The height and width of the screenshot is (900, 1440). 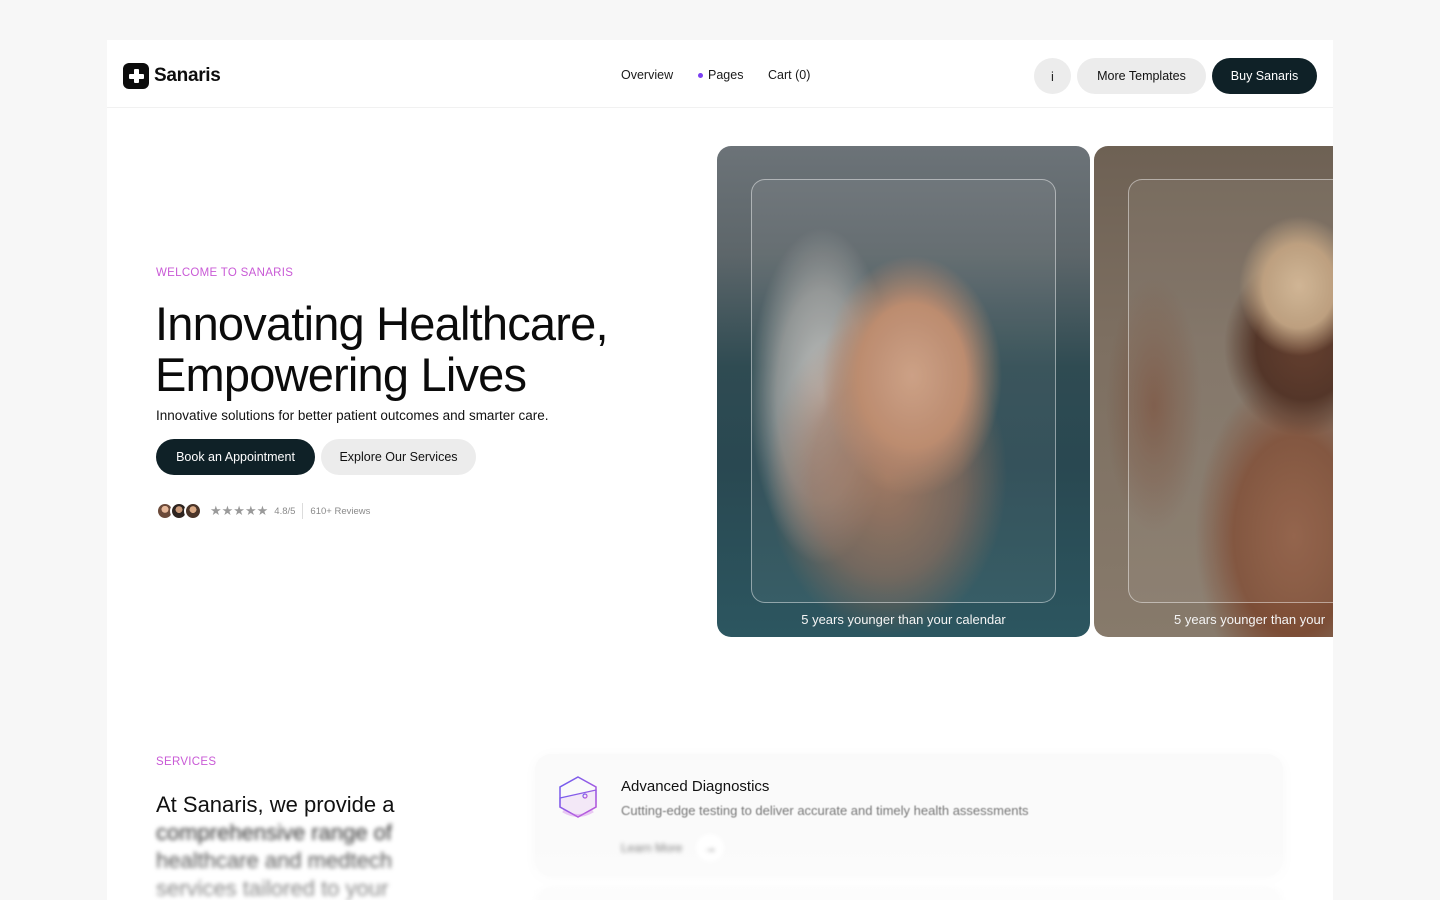 What do you see at coordinates (656, 75) in the screenshot?
I see `nav-link-overview: Overview` at bounding box center [656, 75].